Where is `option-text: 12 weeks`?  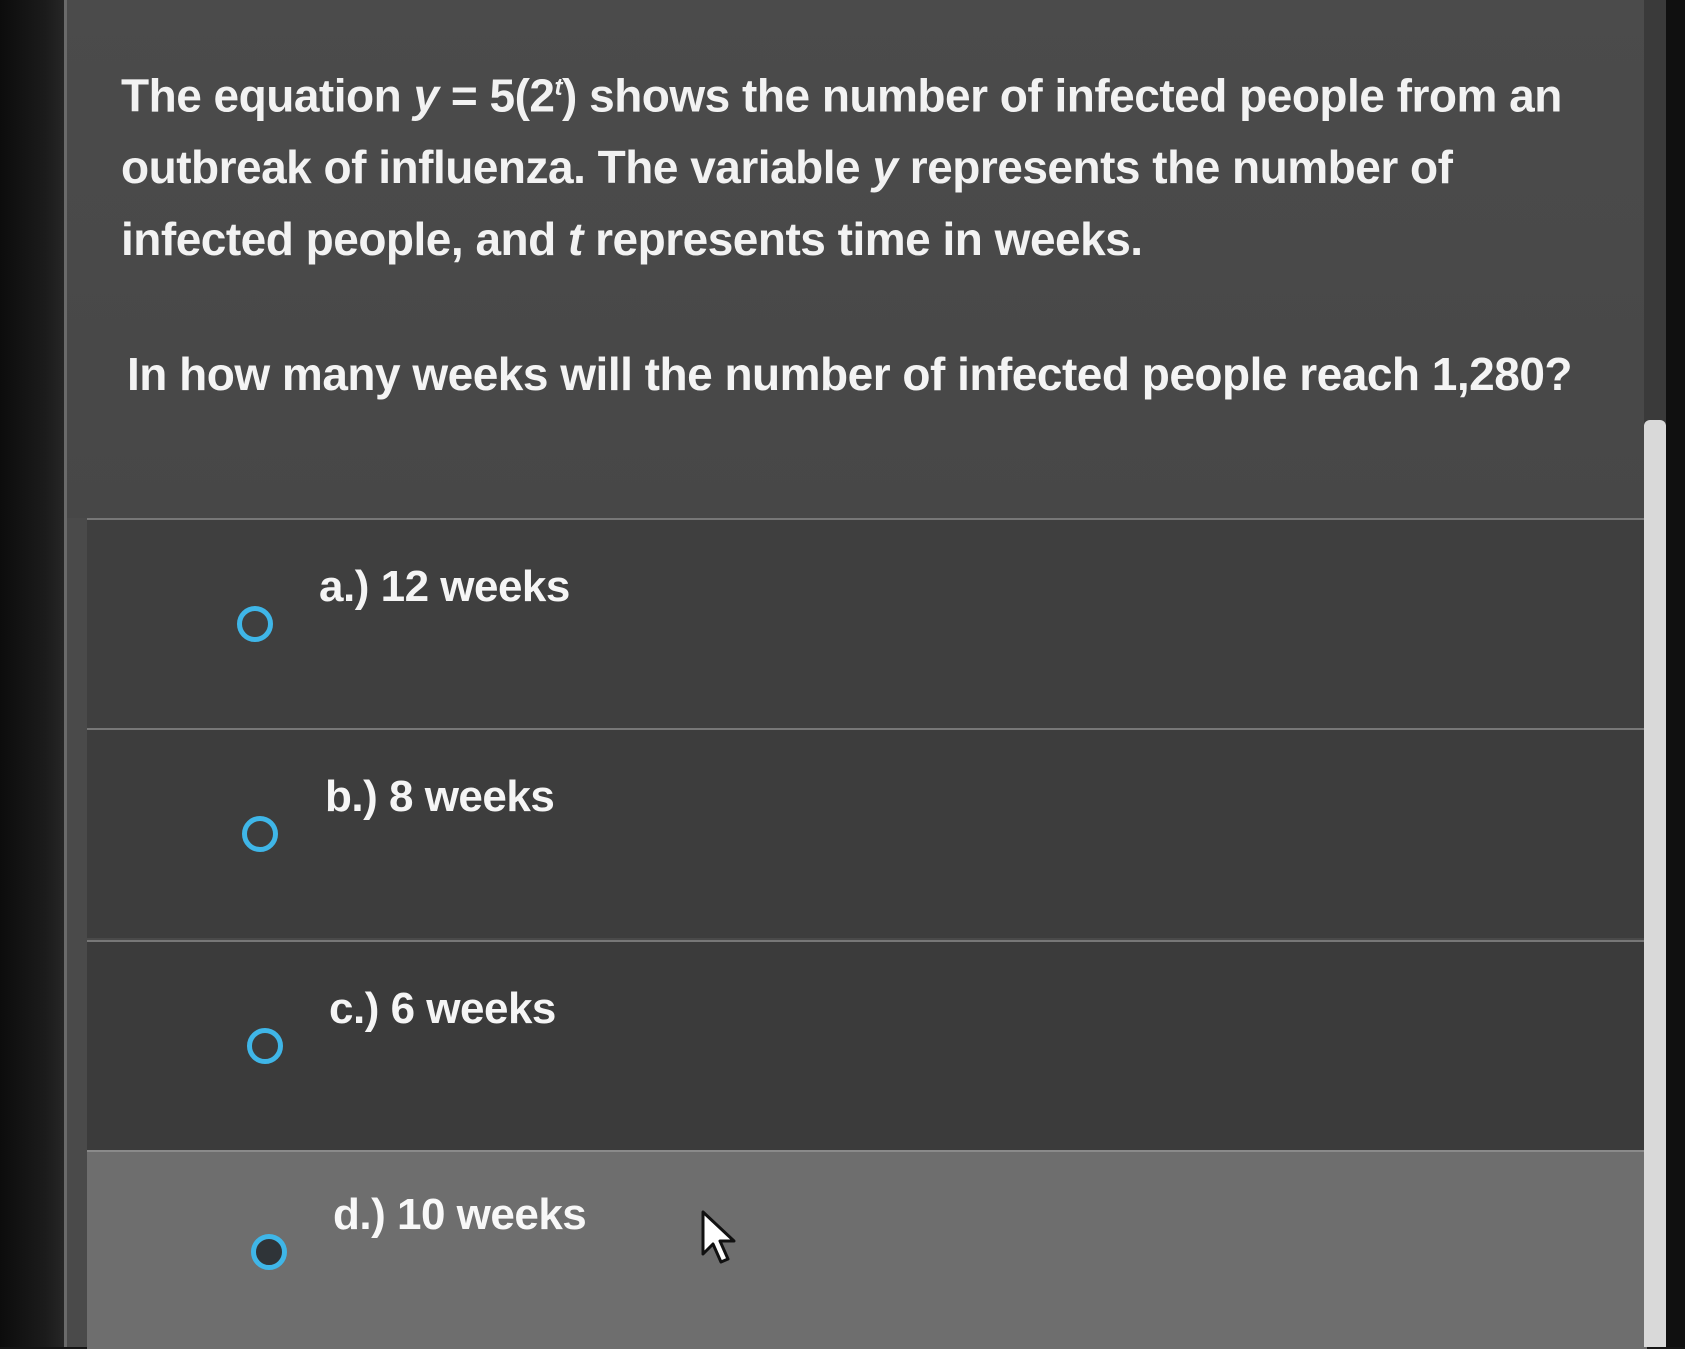
option-text: 12 weeks is located at coordinates (475, 586).